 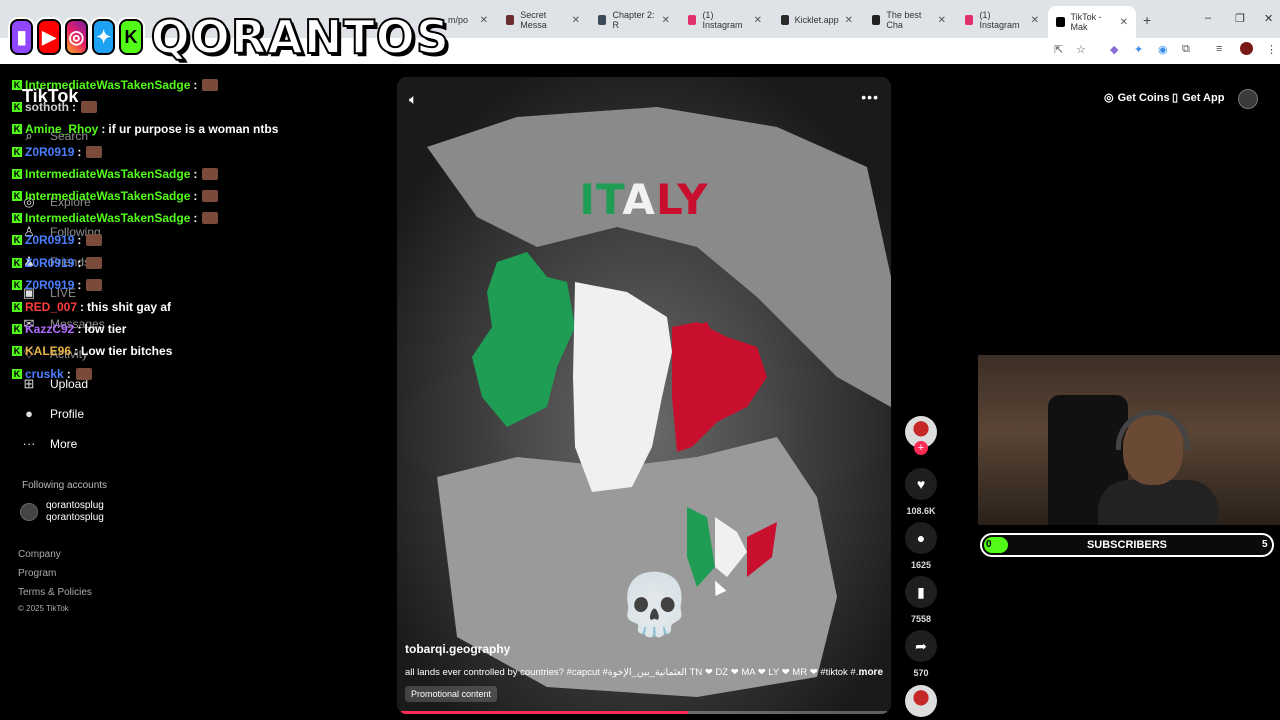 What do you see at coordinates (44, 374) in the screenshot?
I see `chat-username: cruskk` at bounding box center [44, 374].